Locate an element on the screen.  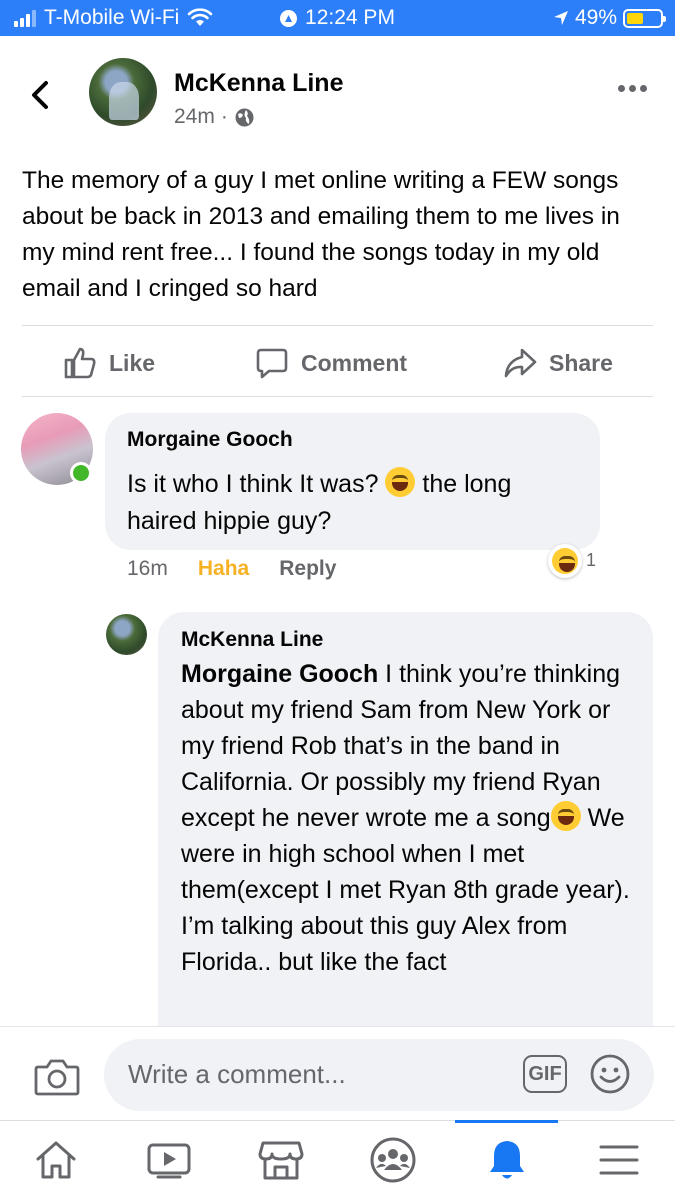
back-chevron-icon is located at coordinates (41, 95).